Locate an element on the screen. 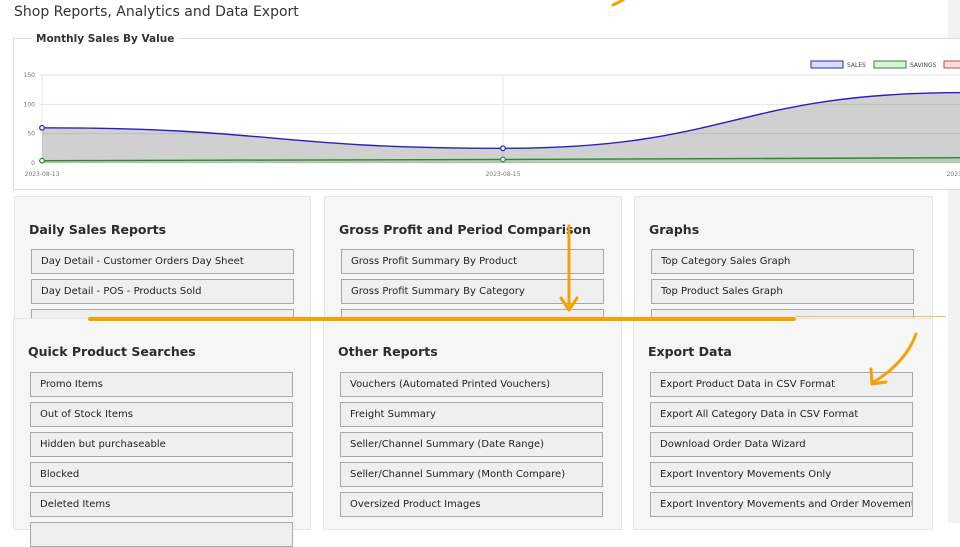 The width and height of the screenshot is (960, 547). chart-x-tick-label: 2023-08-17 is located at coordinates (953, 174).